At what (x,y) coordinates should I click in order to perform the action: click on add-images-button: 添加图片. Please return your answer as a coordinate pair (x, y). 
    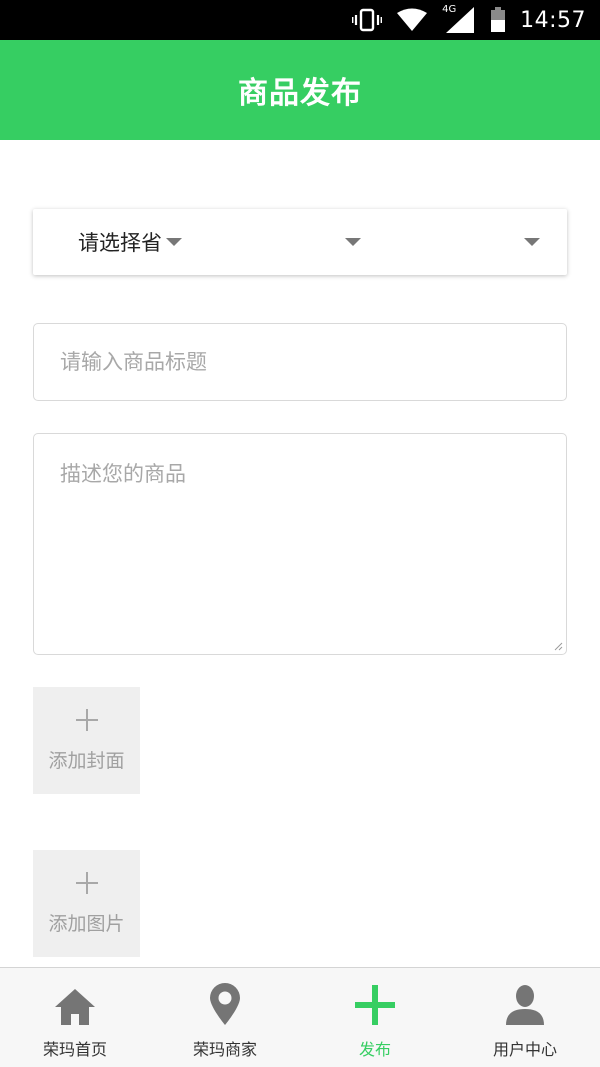
    Looking at the image, I should click on (86, 903).